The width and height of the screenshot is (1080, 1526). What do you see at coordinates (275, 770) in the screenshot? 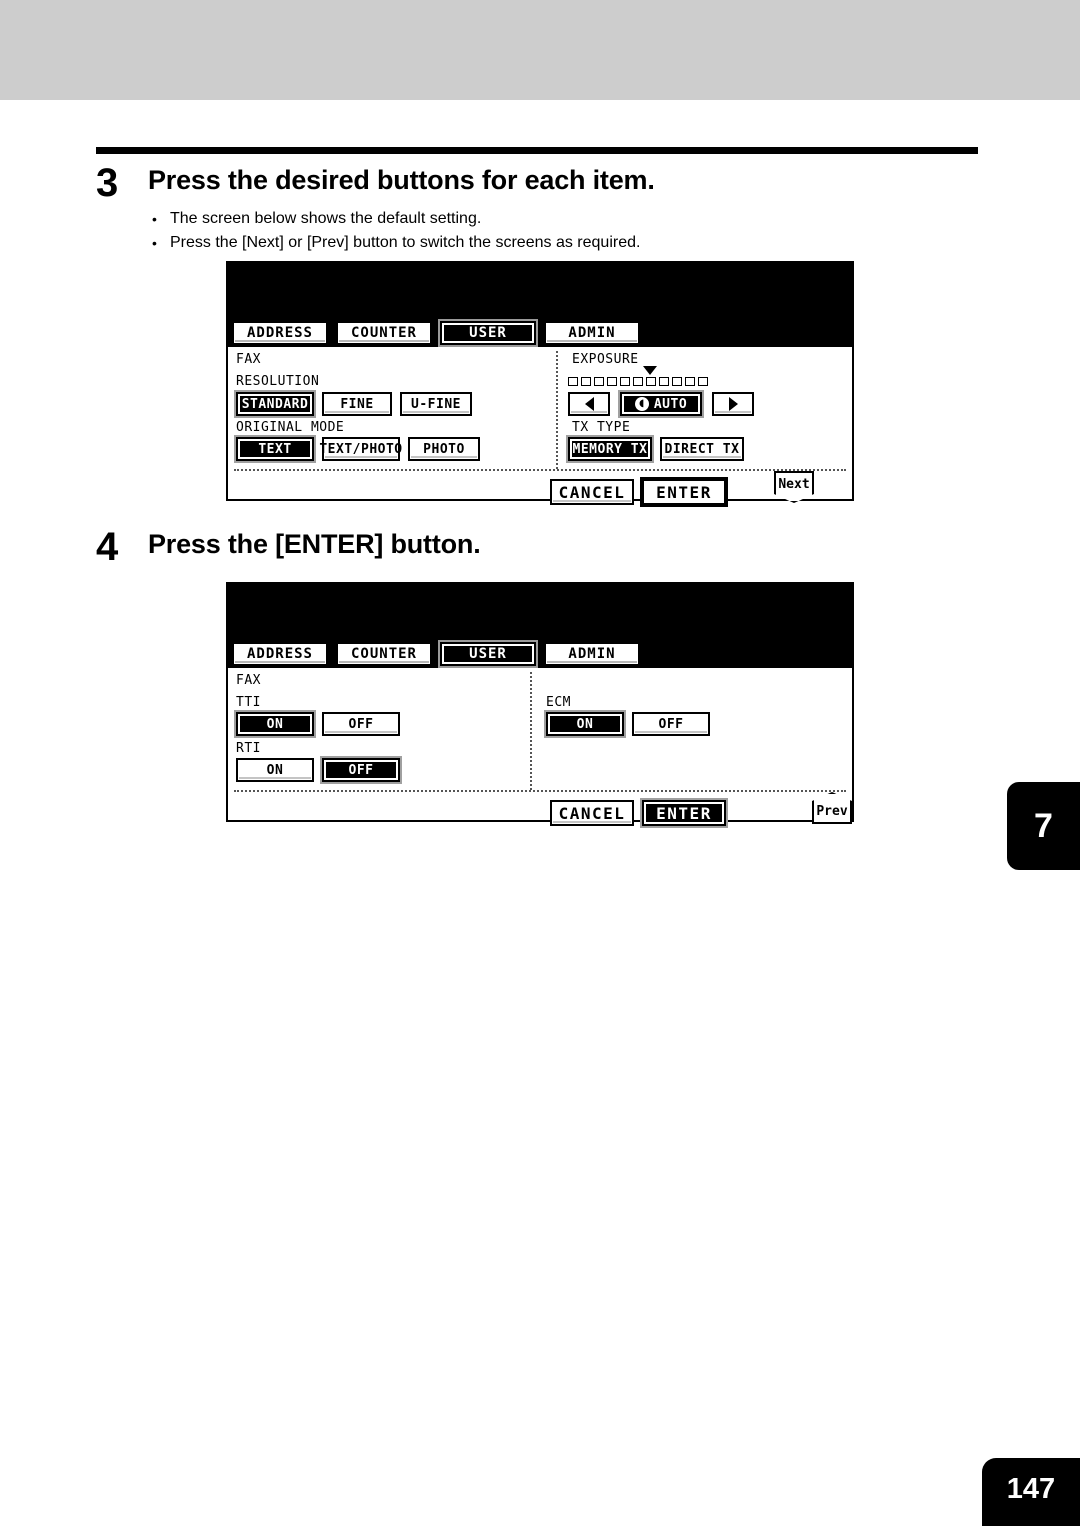
I see `rti-on-button: ON` at bounding box center [275, 770].